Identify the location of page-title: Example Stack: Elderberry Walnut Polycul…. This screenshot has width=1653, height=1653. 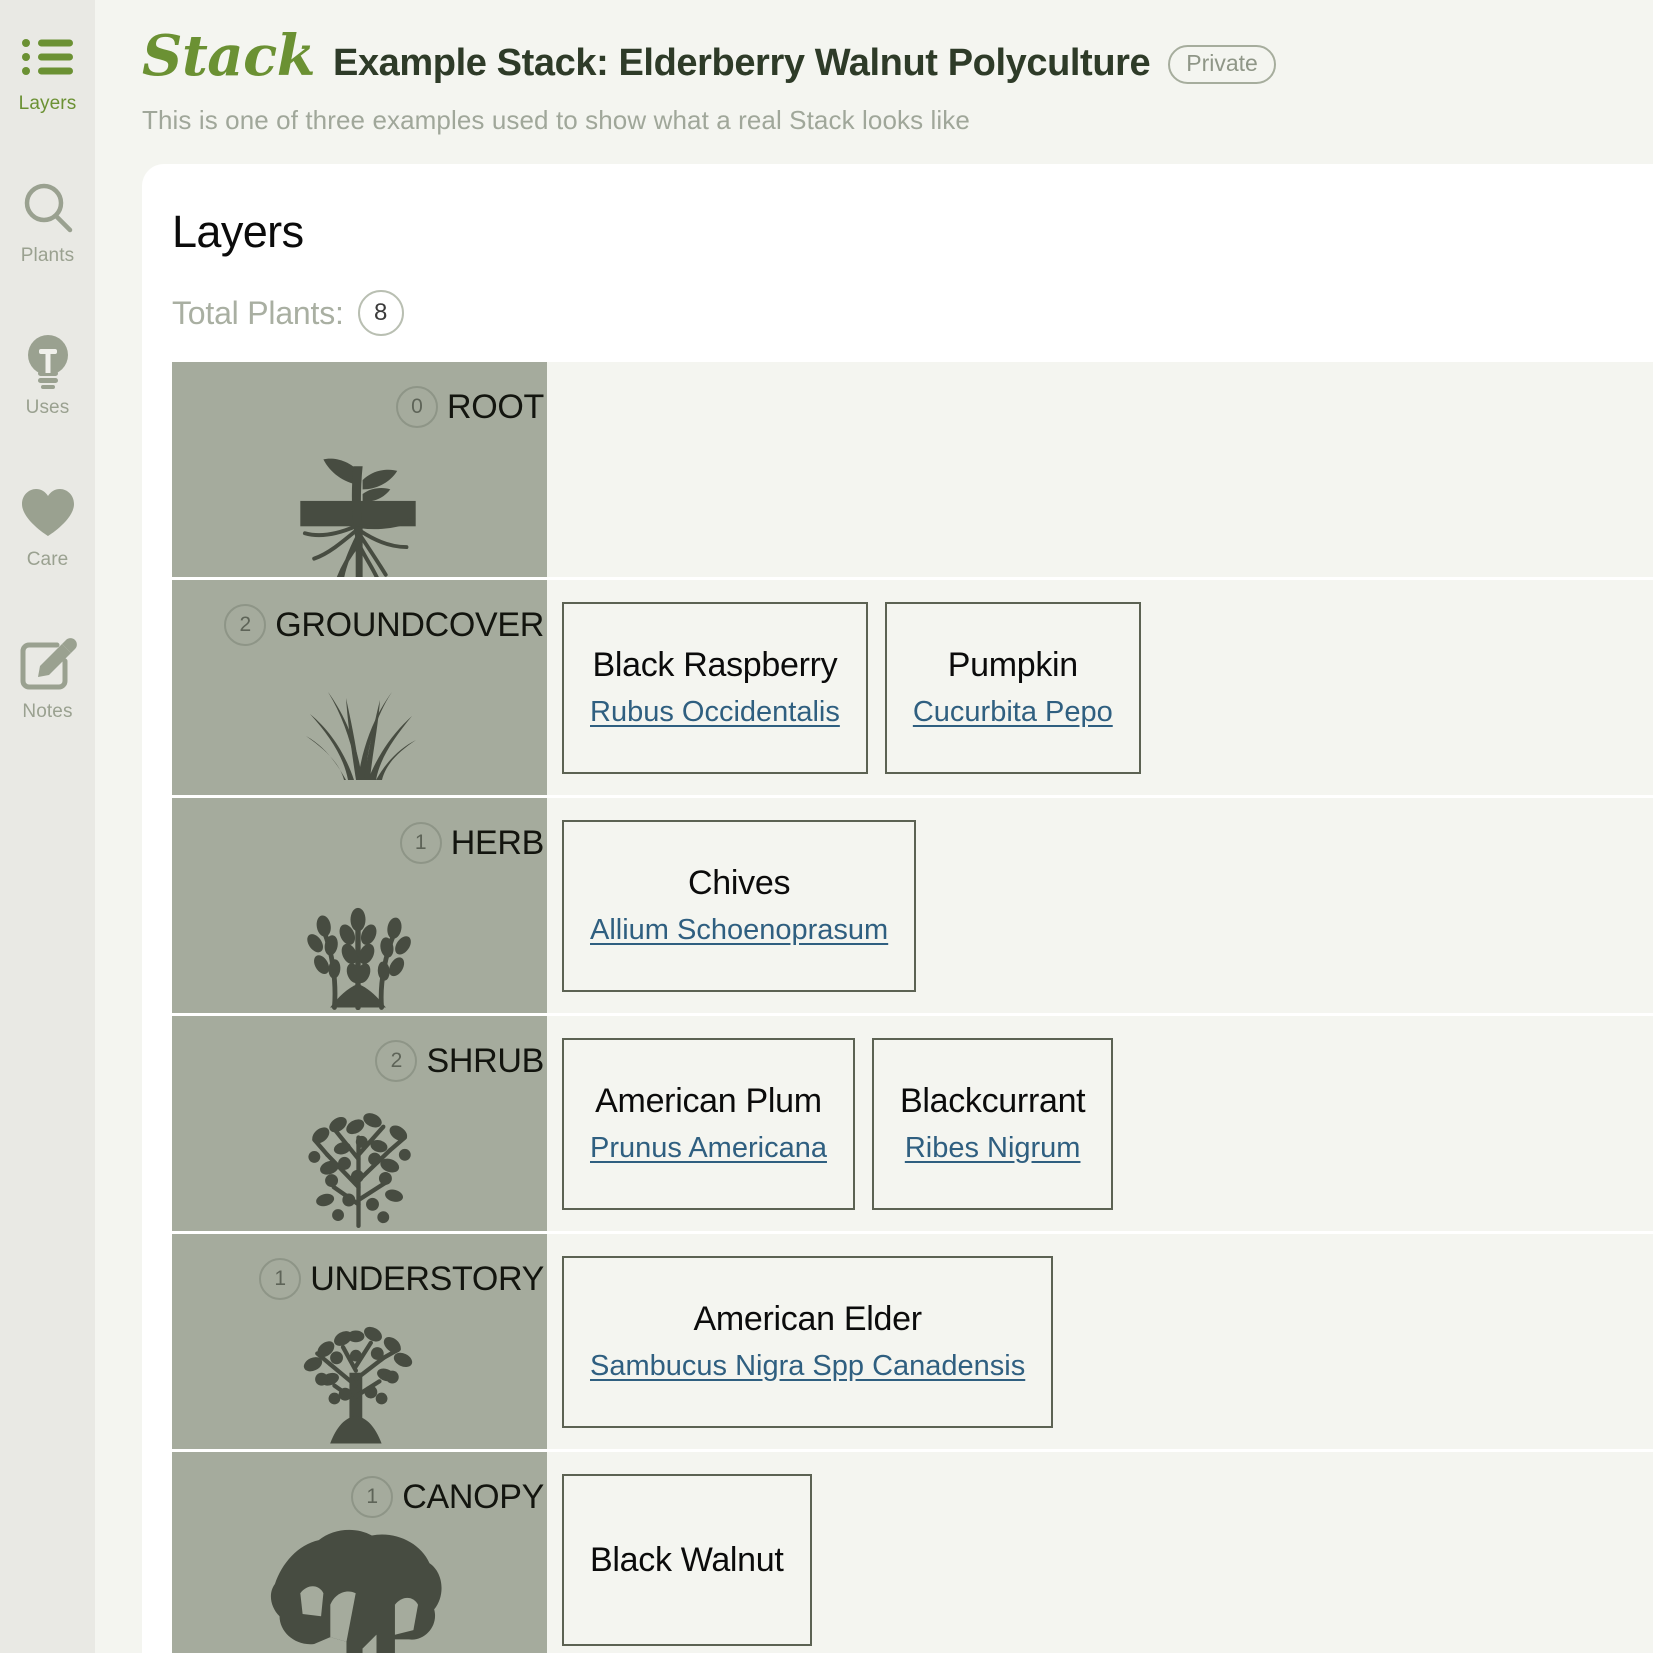
(742, 63).